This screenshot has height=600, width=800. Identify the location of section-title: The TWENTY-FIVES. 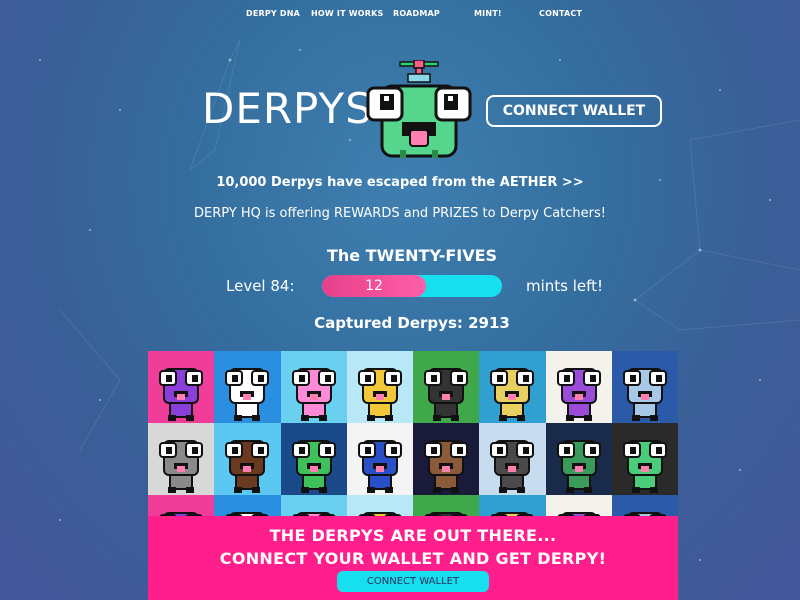
(412, 255).